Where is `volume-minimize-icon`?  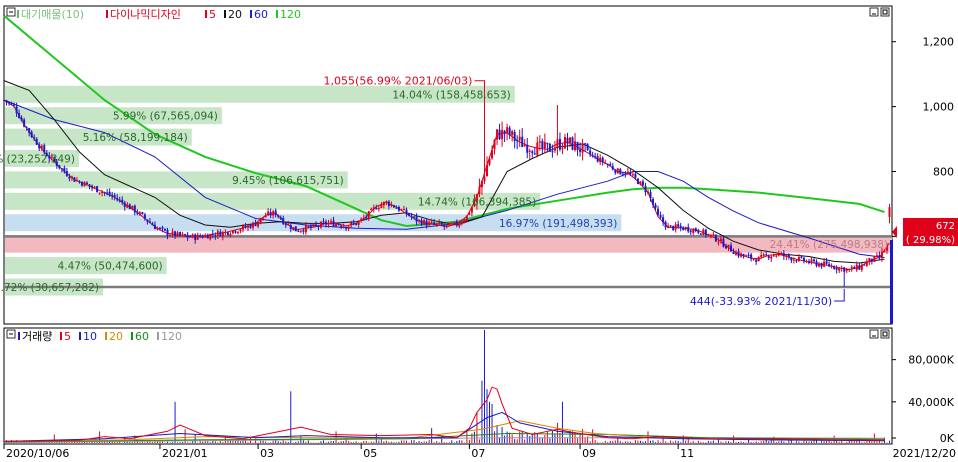
volume-minimize-icon is located at coordinates (874, 334).